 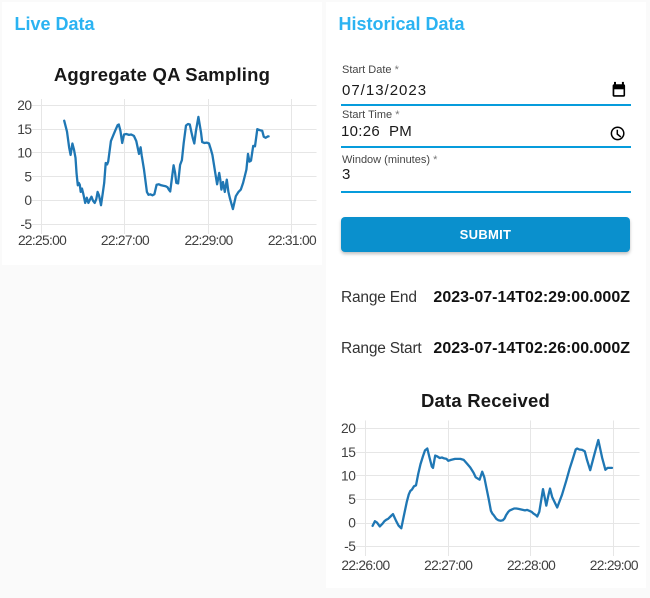 What do you see at coordinates (42, 240) in the screenshot?
I see `svg-text: 22:25:00` at bounding box center [42, 240].